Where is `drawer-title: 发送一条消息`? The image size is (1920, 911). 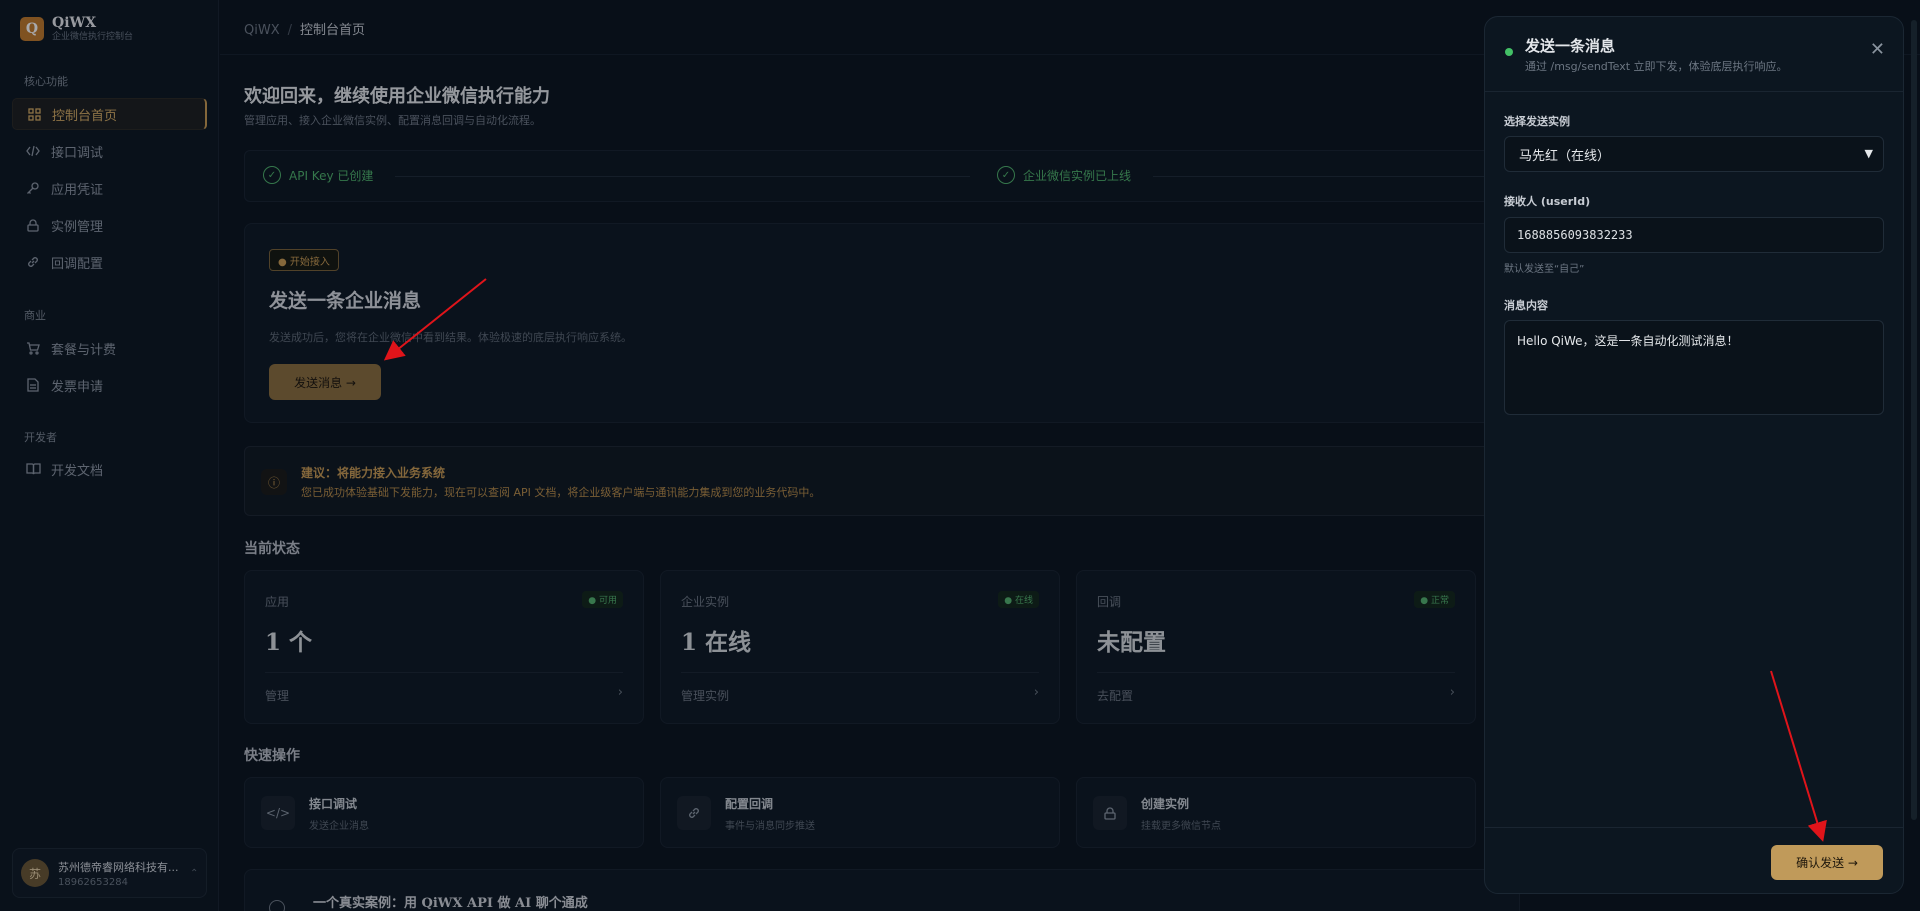 drawer-title: 发送一条消息 is located at coordinates (1570, 46).